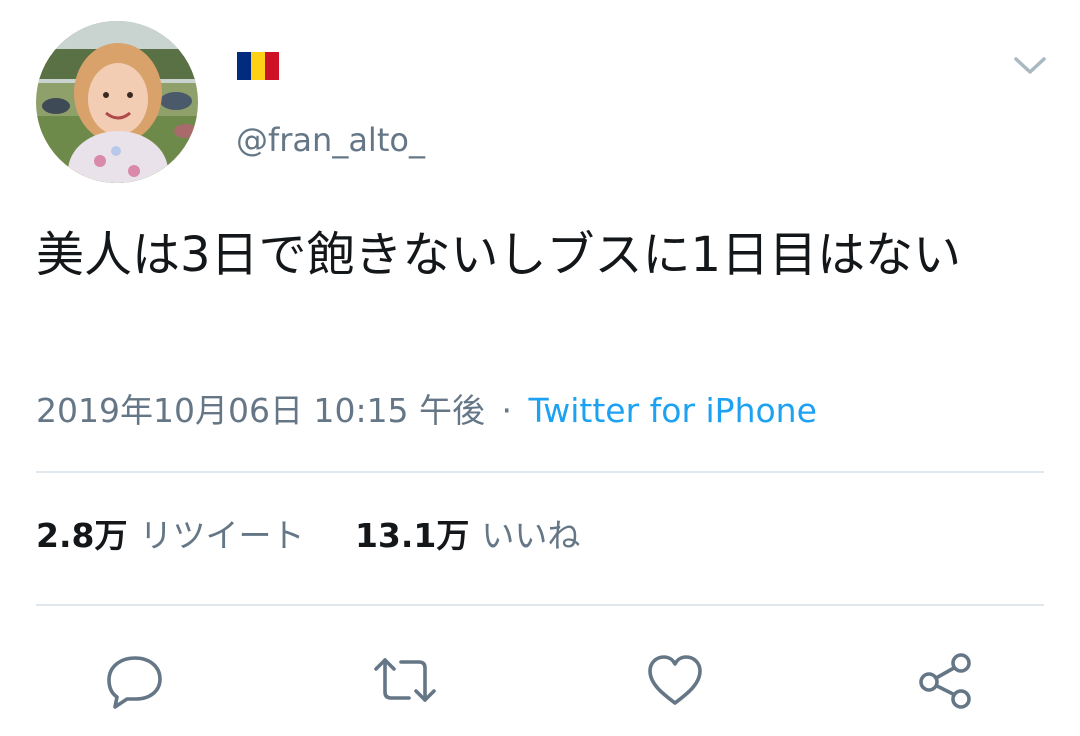 Image resolution: width=1080 pixels, height=736 pixels. I want to click on retweet-icon, so click(405, 680).